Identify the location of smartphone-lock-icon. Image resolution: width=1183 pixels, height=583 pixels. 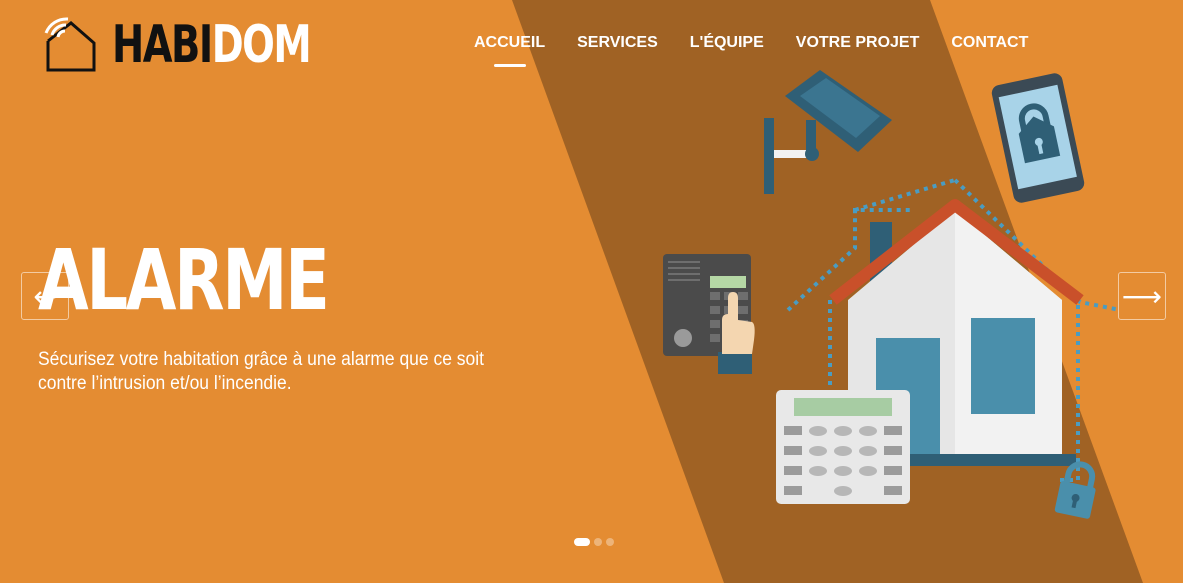
(1038, 138).